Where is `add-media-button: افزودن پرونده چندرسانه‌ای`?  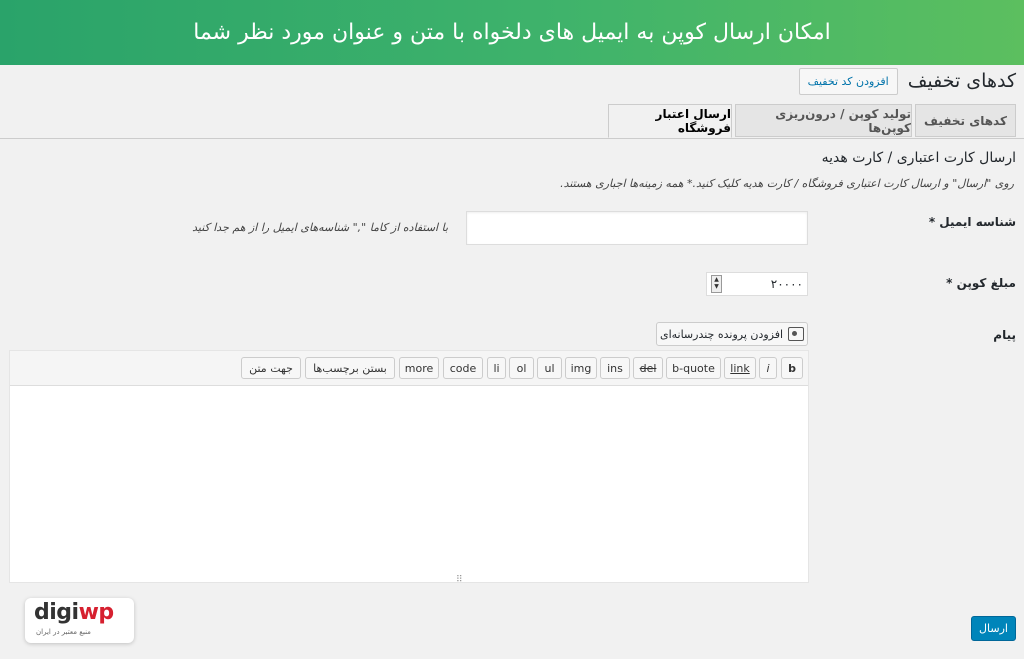 add-media-button: افزودن پرونده چندرسانه‌ای is located at coordinates (732, 334).